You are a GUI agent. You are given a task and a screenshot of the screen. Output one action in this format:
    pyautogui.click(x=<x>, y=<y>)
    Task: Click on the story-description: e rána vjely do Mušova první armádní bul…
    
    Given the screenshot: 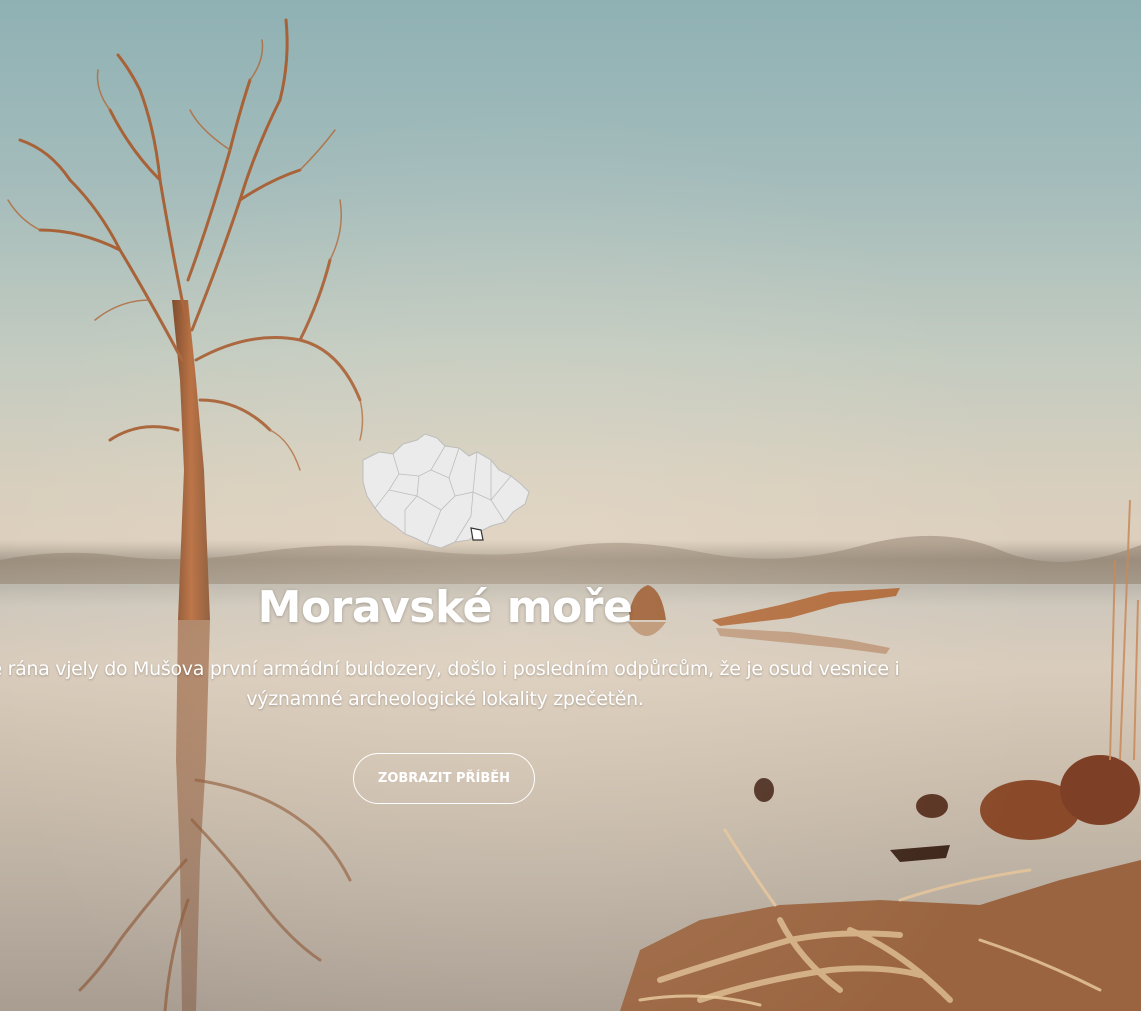 What is the action you would take?
    pyautogui.click(x=450, y=684)
    